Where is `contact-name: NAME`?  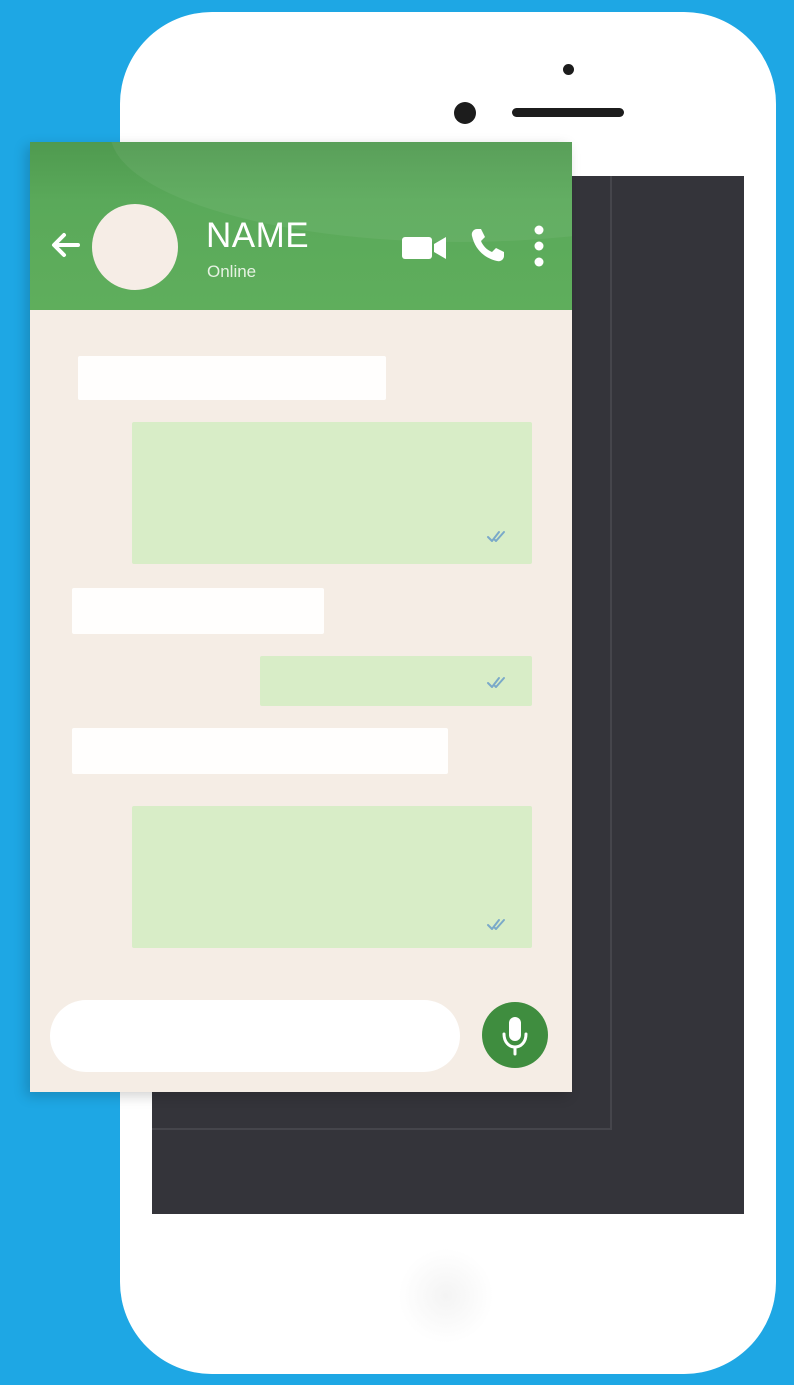
contact-name: NAME is located at coordinates (257, 236).